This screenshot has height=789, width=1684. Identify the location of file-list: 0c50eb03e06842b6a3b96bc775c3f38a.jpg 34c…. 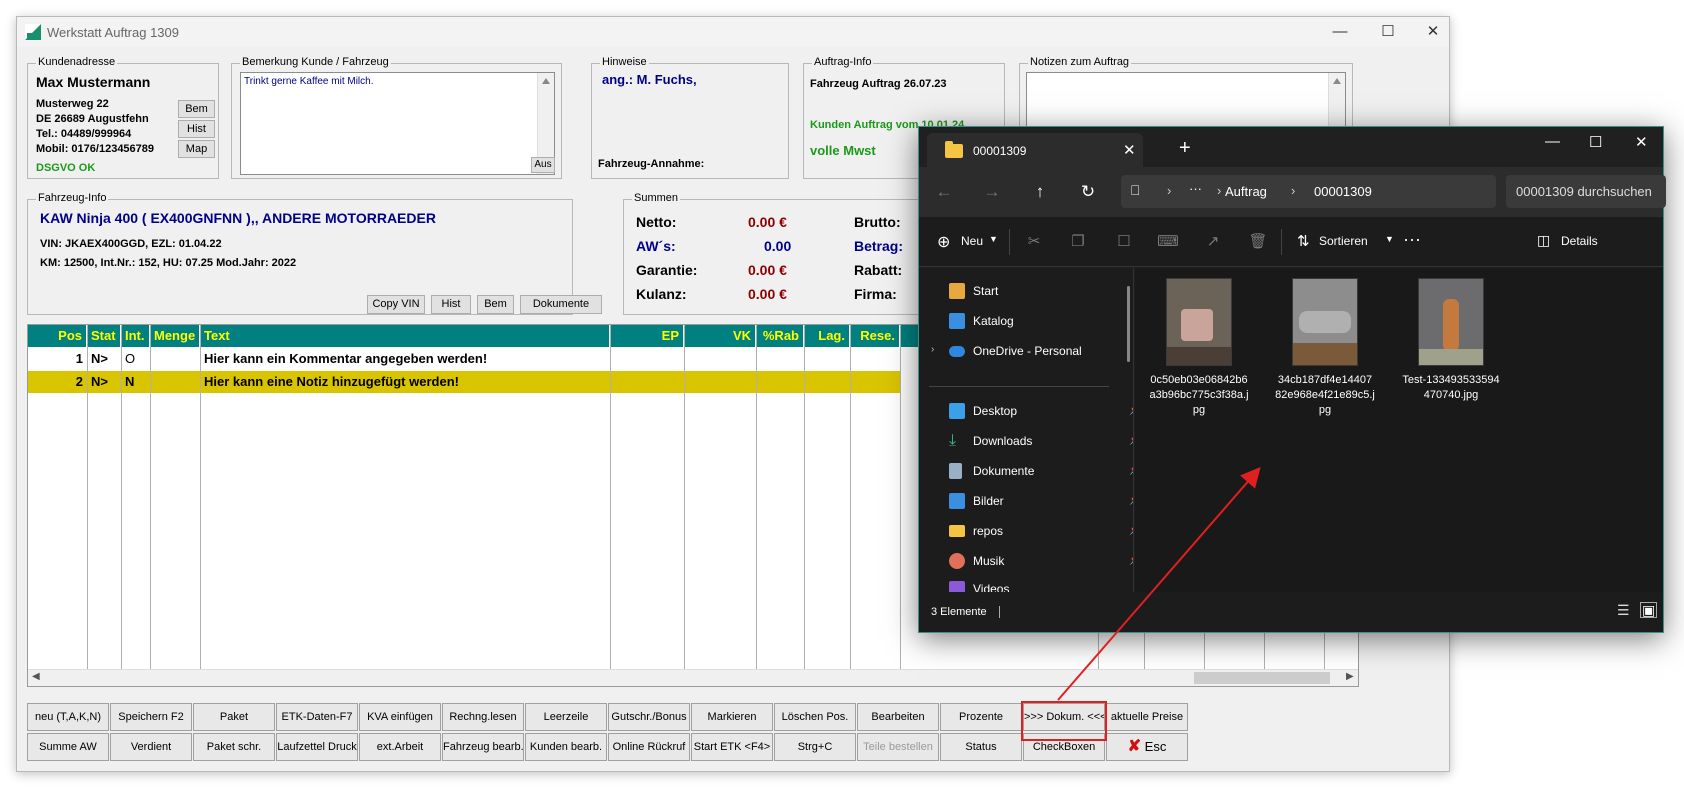
(1399, 431).